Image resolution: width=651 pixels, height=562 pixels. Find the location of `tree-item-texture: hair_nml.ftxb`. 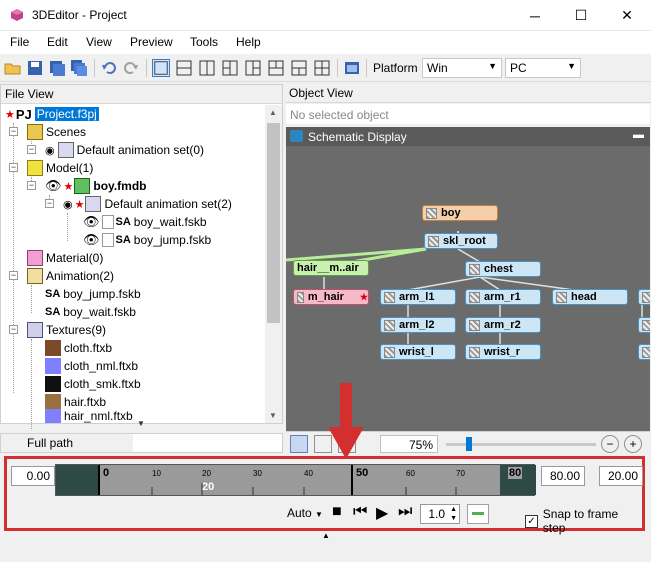

tree-item-texture: hair_nml.ftxb is located at coordinates (89, 416).